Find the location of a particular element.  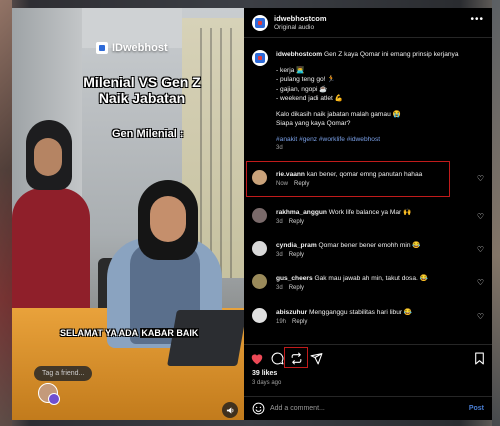

tagged-avatars is located at coordinates (50, 395).